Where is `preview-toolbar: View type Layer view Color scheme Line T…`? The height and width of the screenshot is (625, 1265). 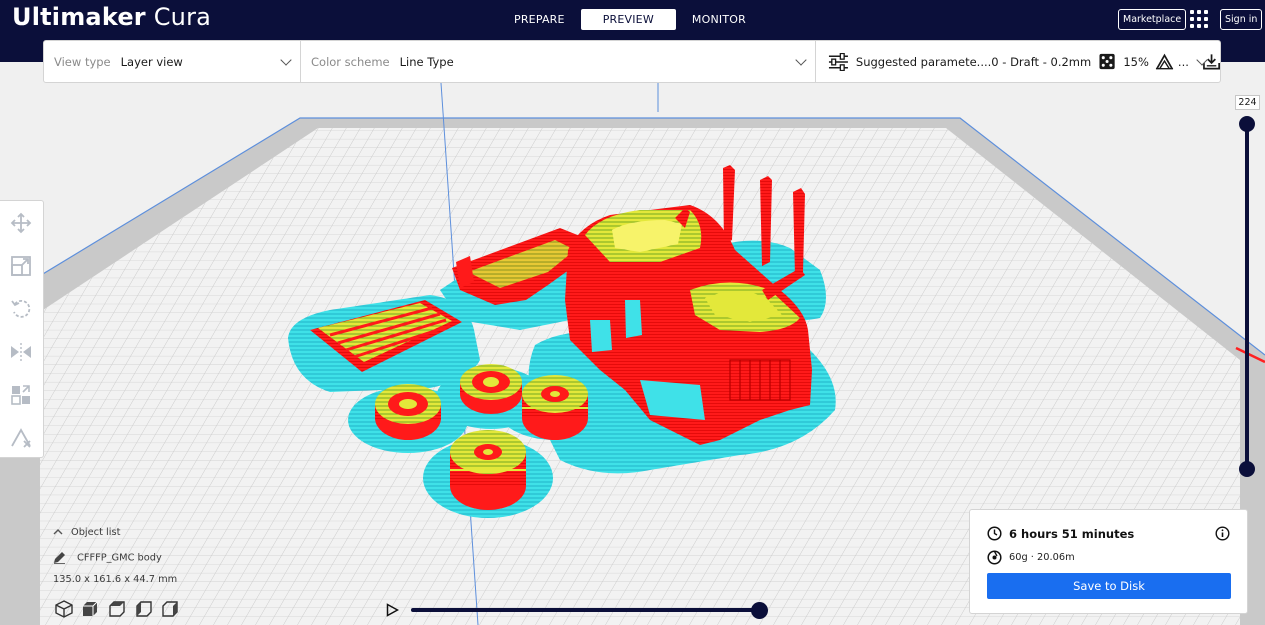 preview-toolbar: View type Layer view Color scheme Line T… is located at coordinates (632, 61).